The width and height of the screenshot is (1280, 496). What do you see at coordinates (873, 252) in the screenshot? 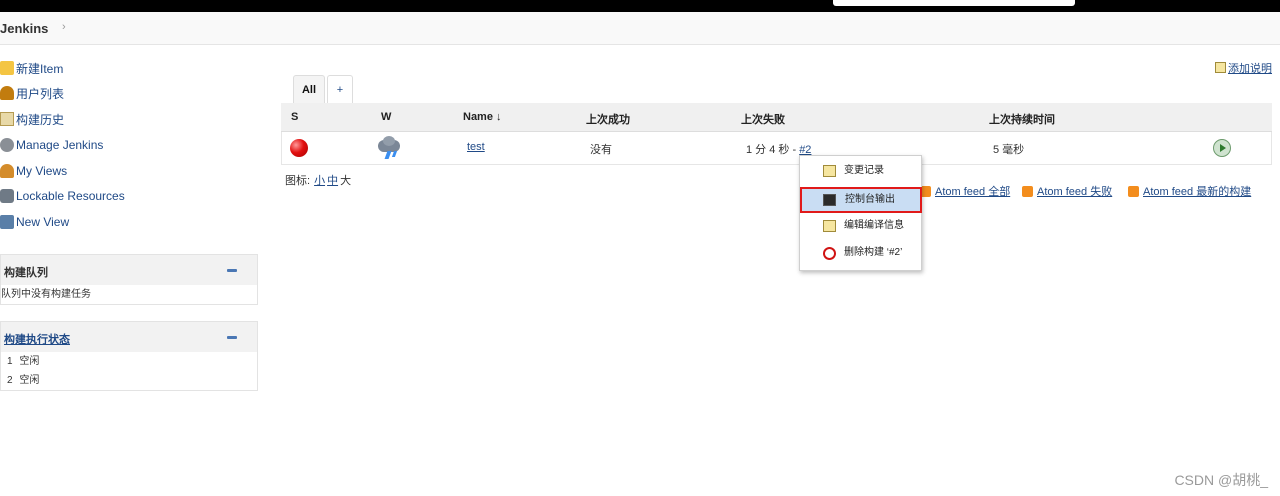
I see `menu-item-label: 删除构建 ‘#2’` at bounding box center [873, 252].